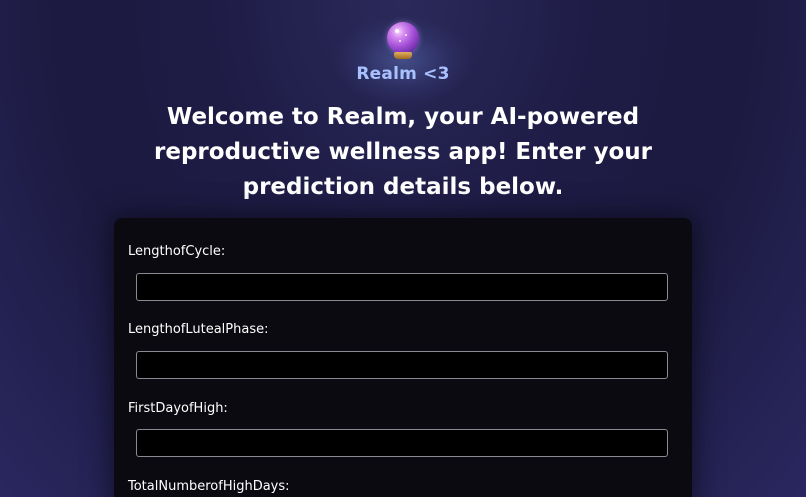 Image resolution: width=806 pixels, height=497 pixels. What do you see at coordinates (178, 408) in the screenshot?
I see `first-day-high-label: FirstDayofHigh:` at bounding box center [178, 408].